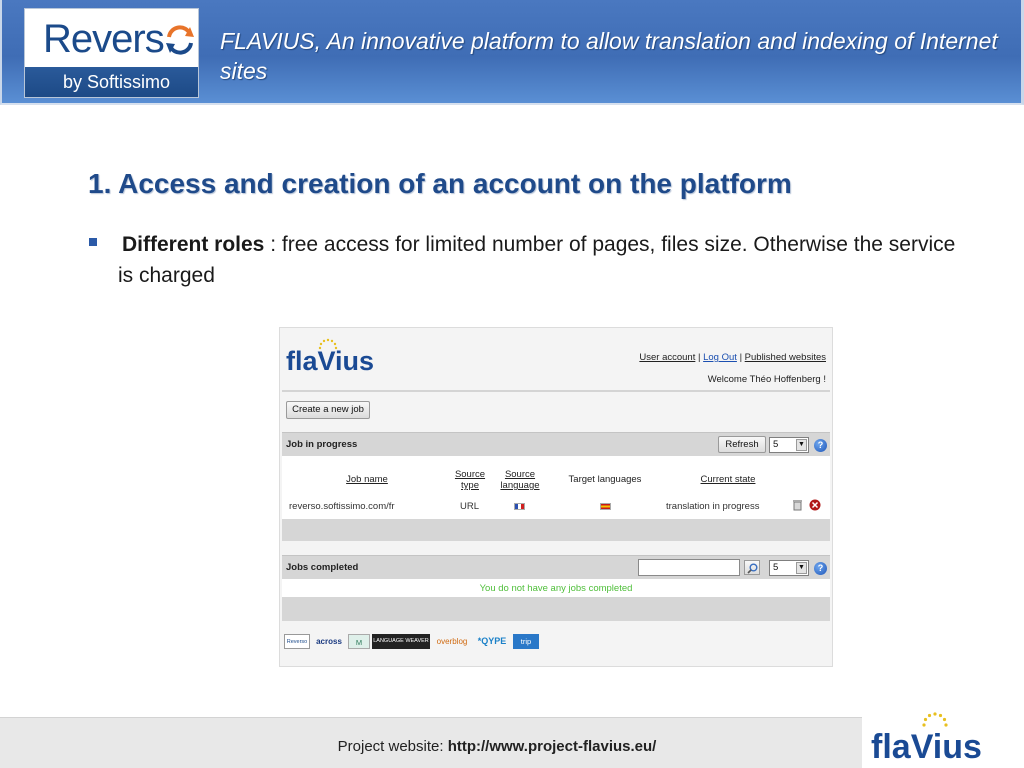 The height and width of the screenshot is (768, 1024). What do you see at coordinates (605, 479) in the screenshot?
I see `col-target-languages: Target languages` at bounding box center [605, 479].